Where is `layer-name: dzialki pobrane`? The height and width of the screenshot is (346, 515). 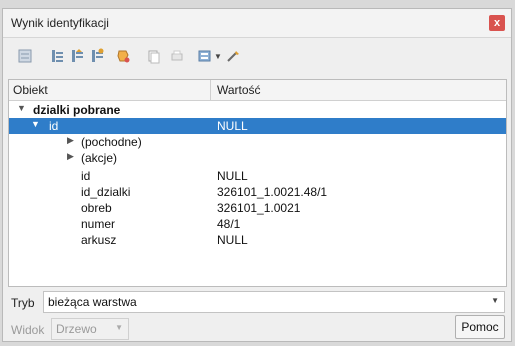
layer-name: dzialki pobrane is located at coordinates (77, 110).